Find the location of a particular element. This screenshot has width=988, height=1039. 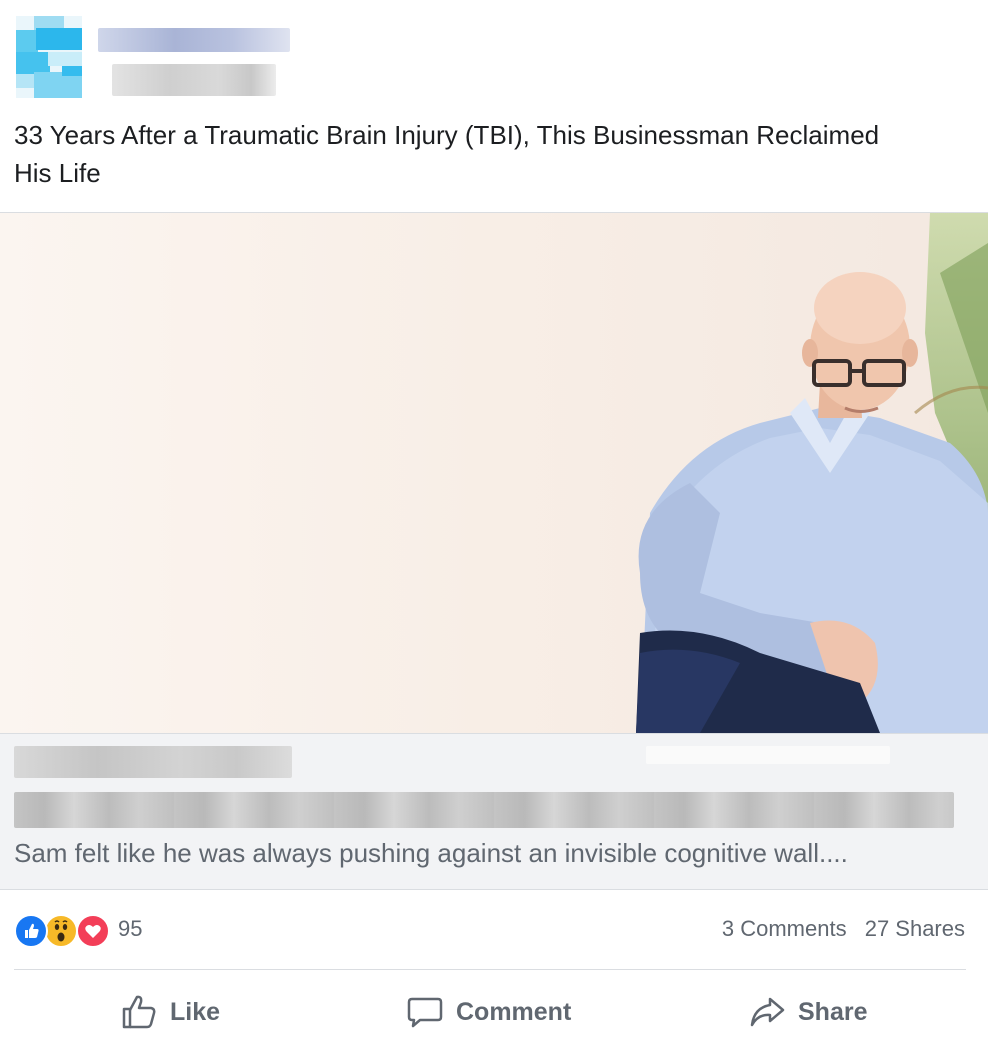

share-label: Share is located at coordinates (833, 1011).